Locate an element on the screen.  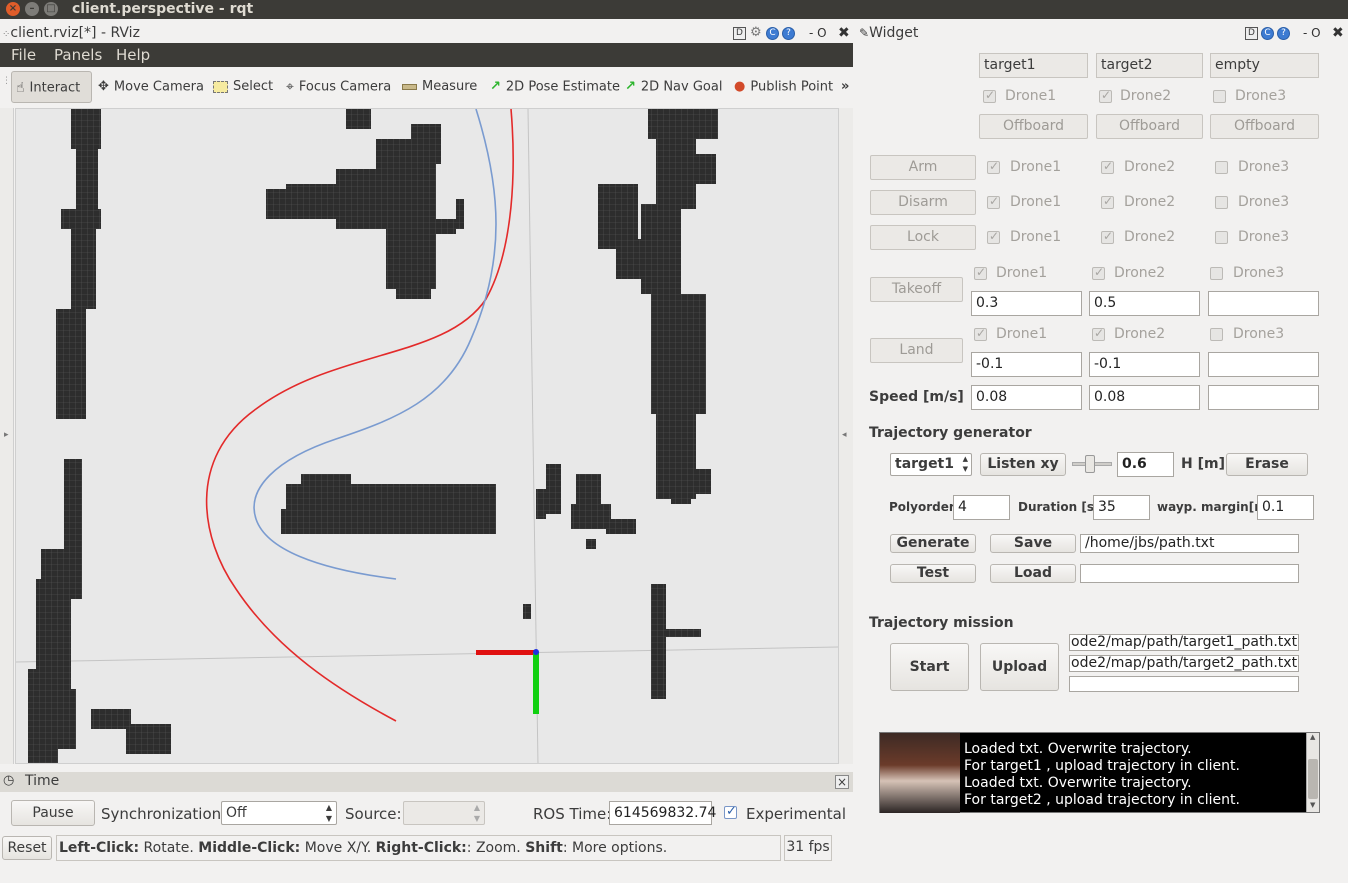
sync-select: Off ▲ ▼ is located at coordinates (279, 813).